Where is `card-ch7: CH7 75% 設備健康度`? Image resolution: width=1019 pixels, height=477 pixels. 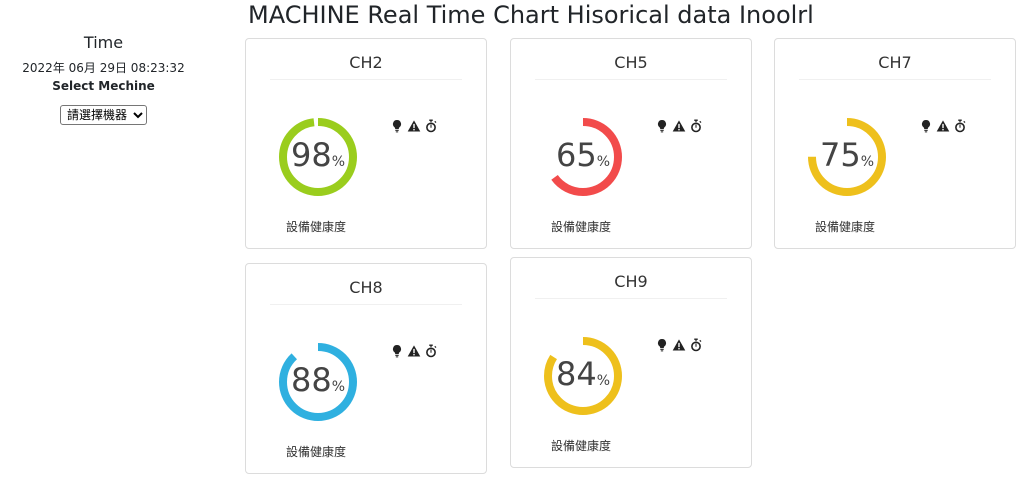
card-ch7: CH7 75% 設備健康度 is located at coordinates (895, 143).